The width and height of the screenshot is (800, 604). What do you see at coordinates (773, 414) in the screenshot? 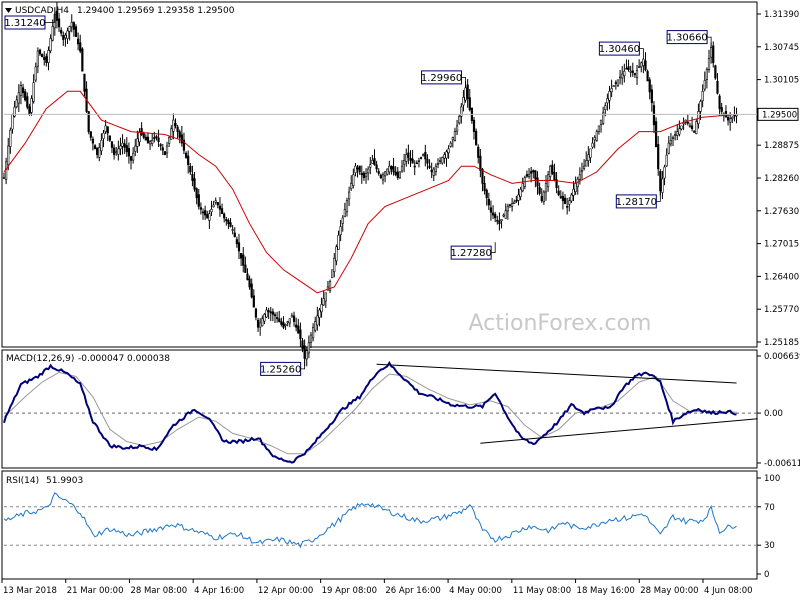
I see `macd-y-tick-label: 0.00` at bounding box center [773, 414].